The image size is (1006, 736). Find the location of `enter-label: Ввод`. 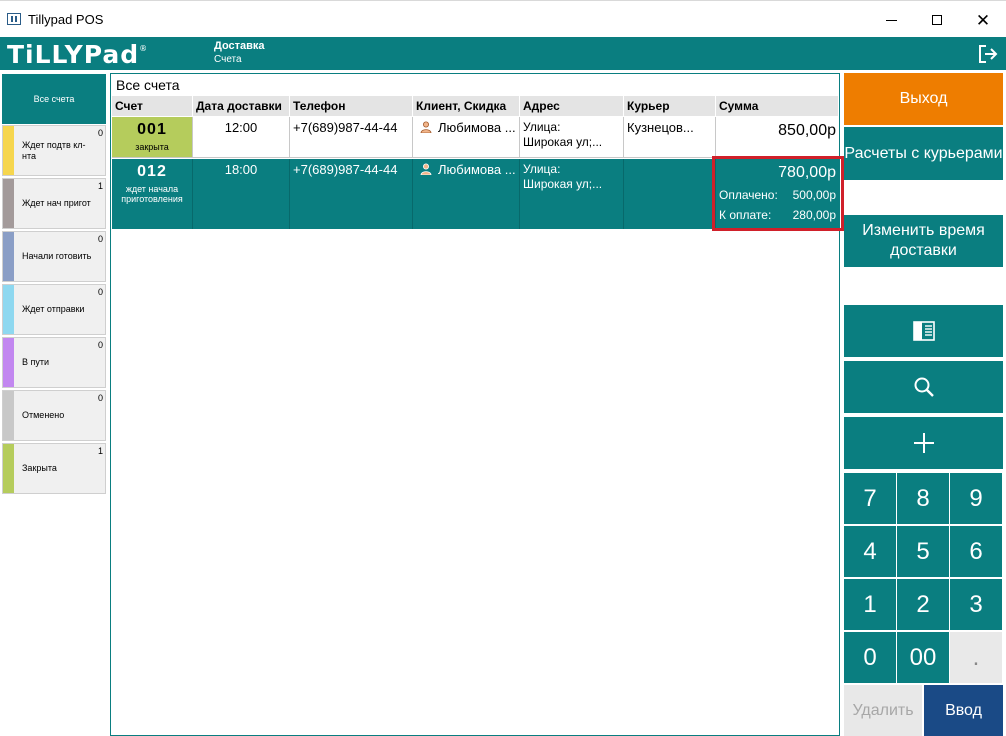

enter-label: Ввод is located at coordinates (963, 710).